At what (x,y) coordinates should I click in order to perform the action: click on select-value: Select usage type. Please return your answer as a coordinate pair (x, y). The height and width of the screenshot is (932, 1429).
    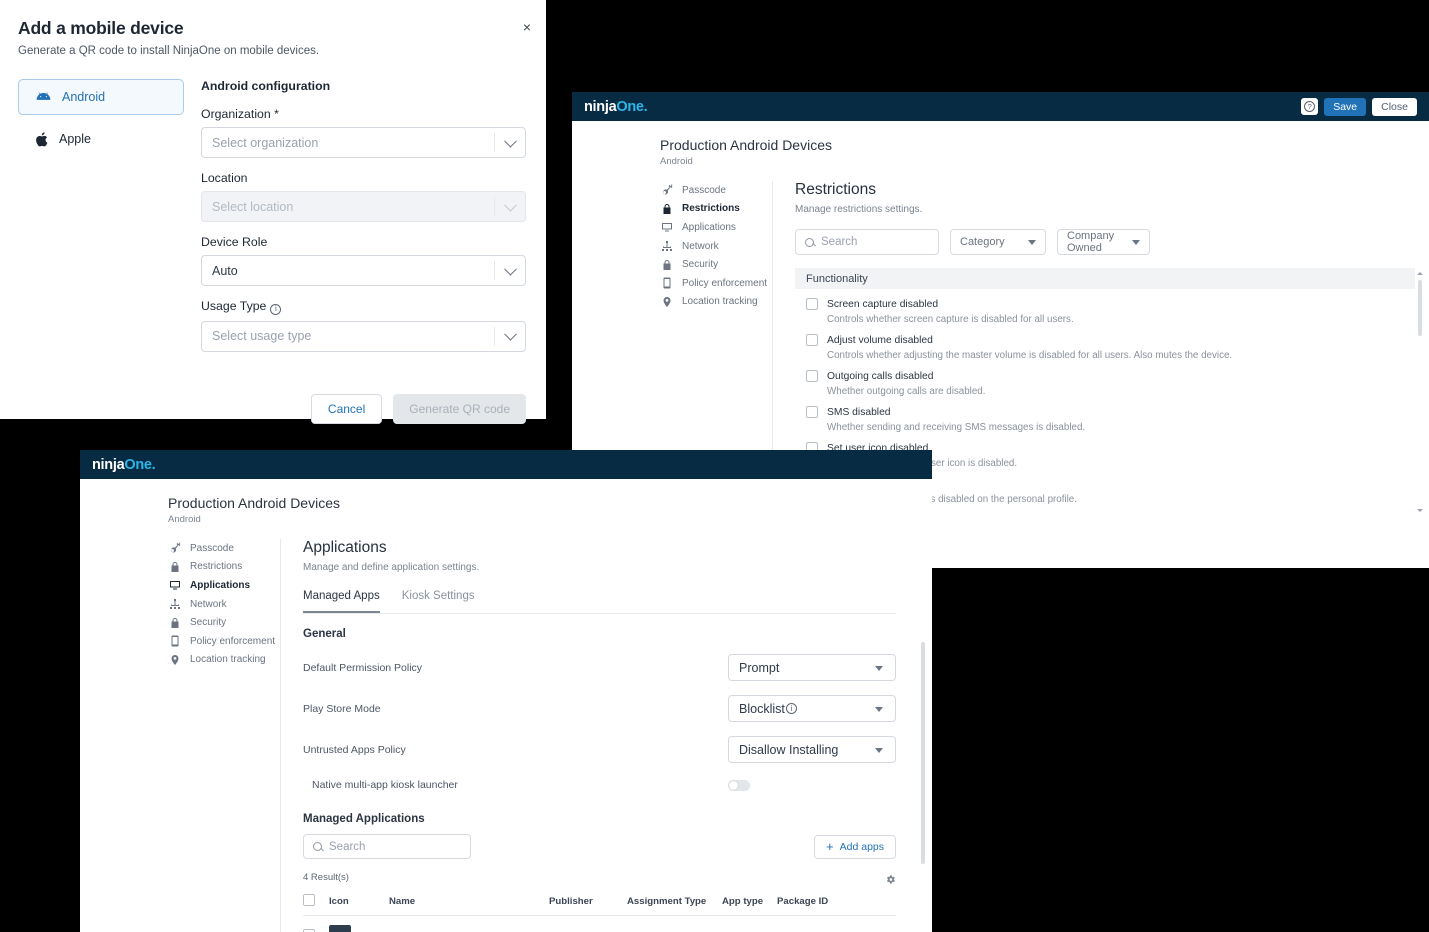
    Looking at the image, I should click on (262, 336).